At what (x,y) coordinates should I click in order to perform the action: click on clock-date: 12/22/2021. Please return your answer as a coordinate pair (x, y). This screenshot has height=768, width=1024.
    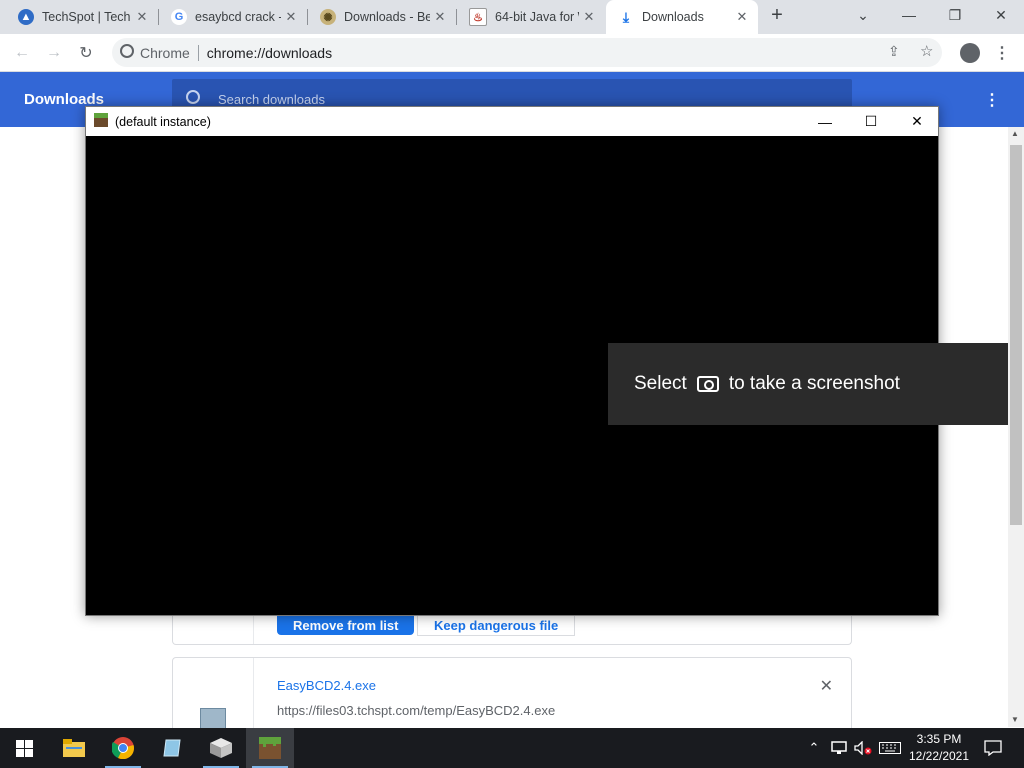
    Looking at the image, I should click on (939, 756).